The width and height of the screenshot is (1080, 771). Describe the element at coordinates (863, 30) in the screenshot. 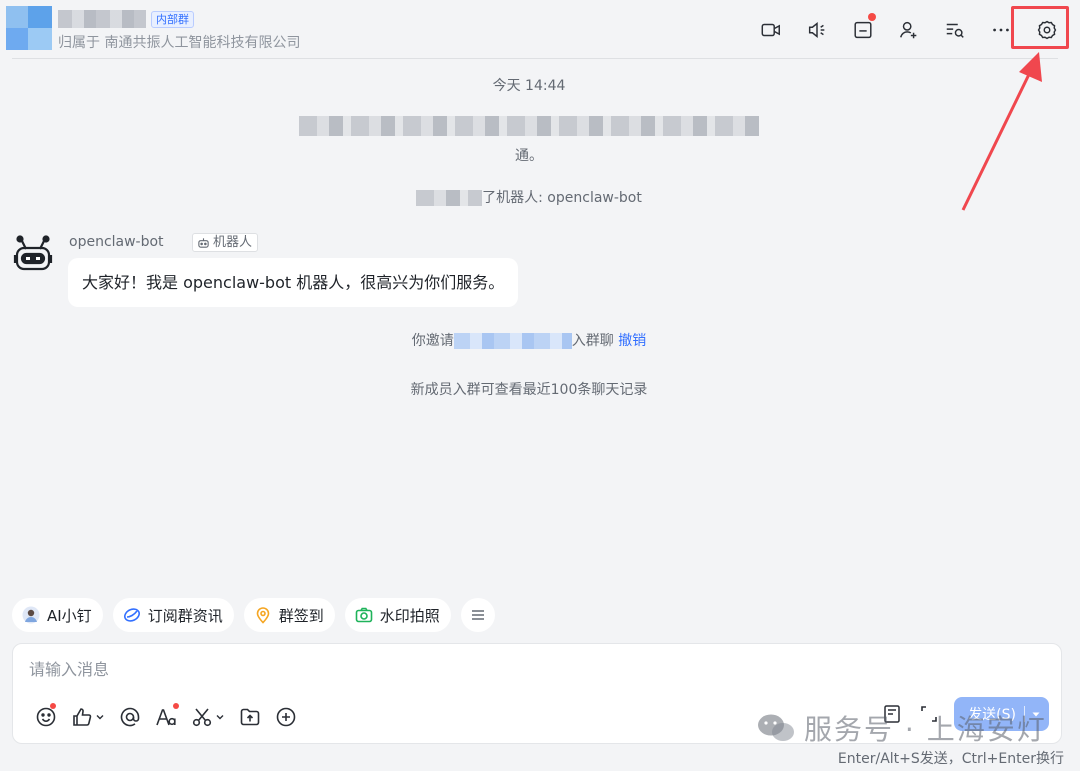

I see `notice-icon` at that location.